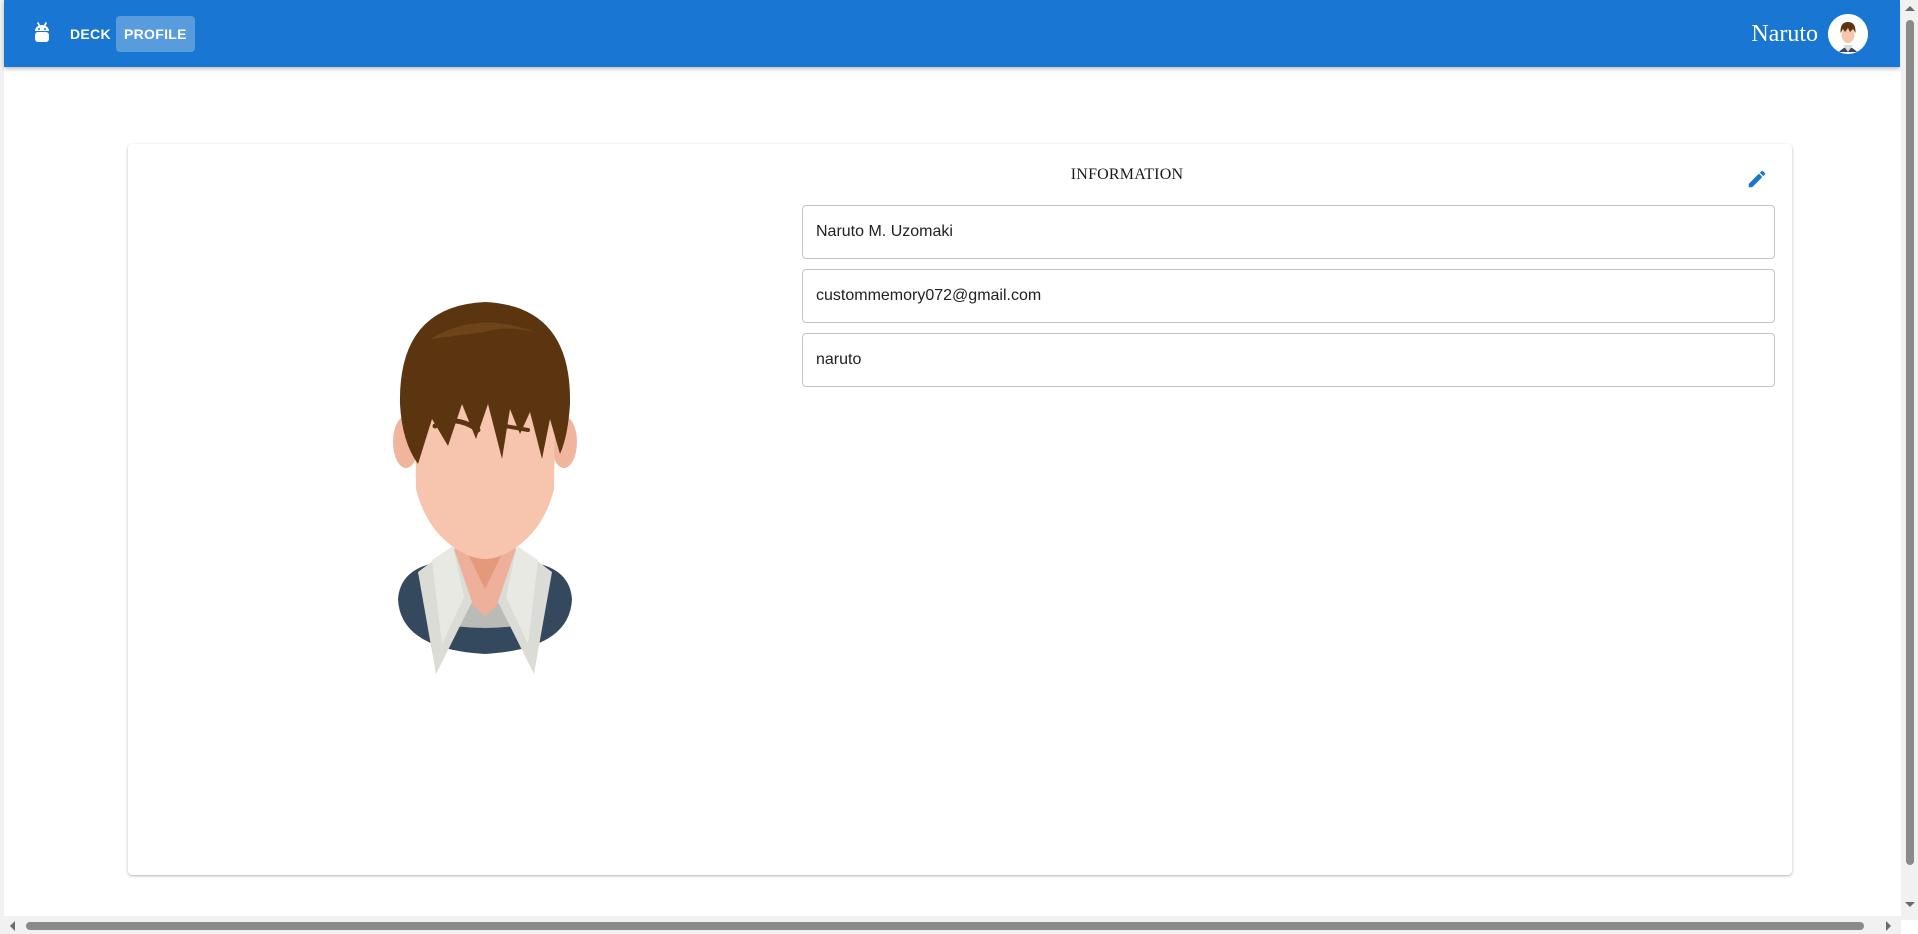 Image resolution: width=1918 pixels, height=934 pixels. I want to click on scroll-left-arrow-icon, so click(12, 926).